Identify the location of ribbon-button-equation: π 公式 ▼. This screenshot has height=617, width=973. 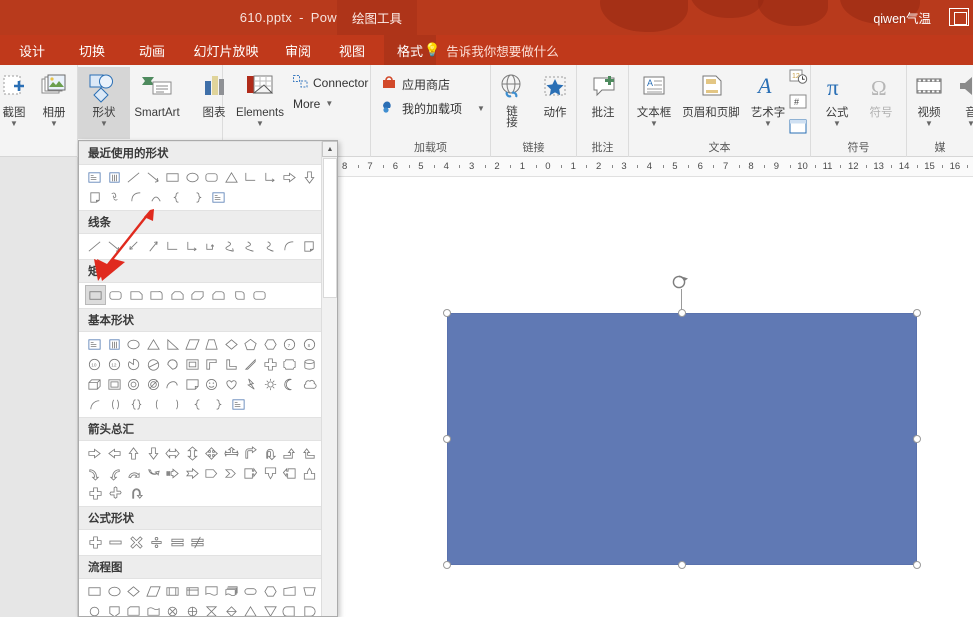
(837, 103).